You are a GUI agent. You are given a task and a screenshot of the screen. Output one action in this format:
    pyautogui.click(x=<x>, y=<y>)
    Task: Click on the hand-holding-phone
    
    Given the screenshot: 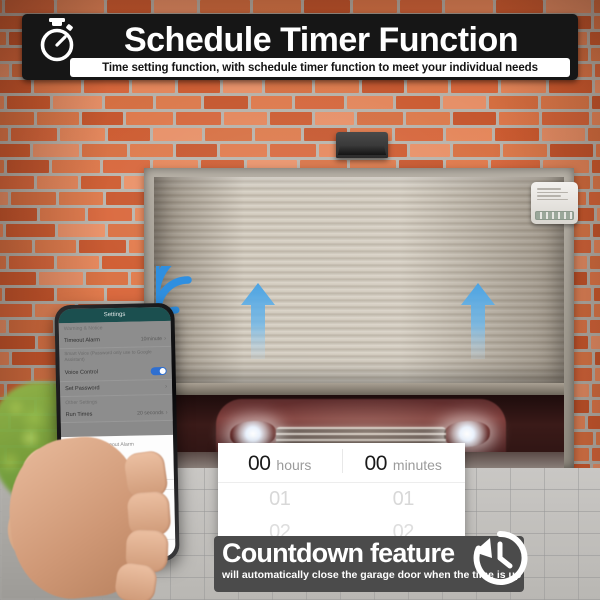 What is the action you would take?
    pyautogui.click(x=107, y=502)
    